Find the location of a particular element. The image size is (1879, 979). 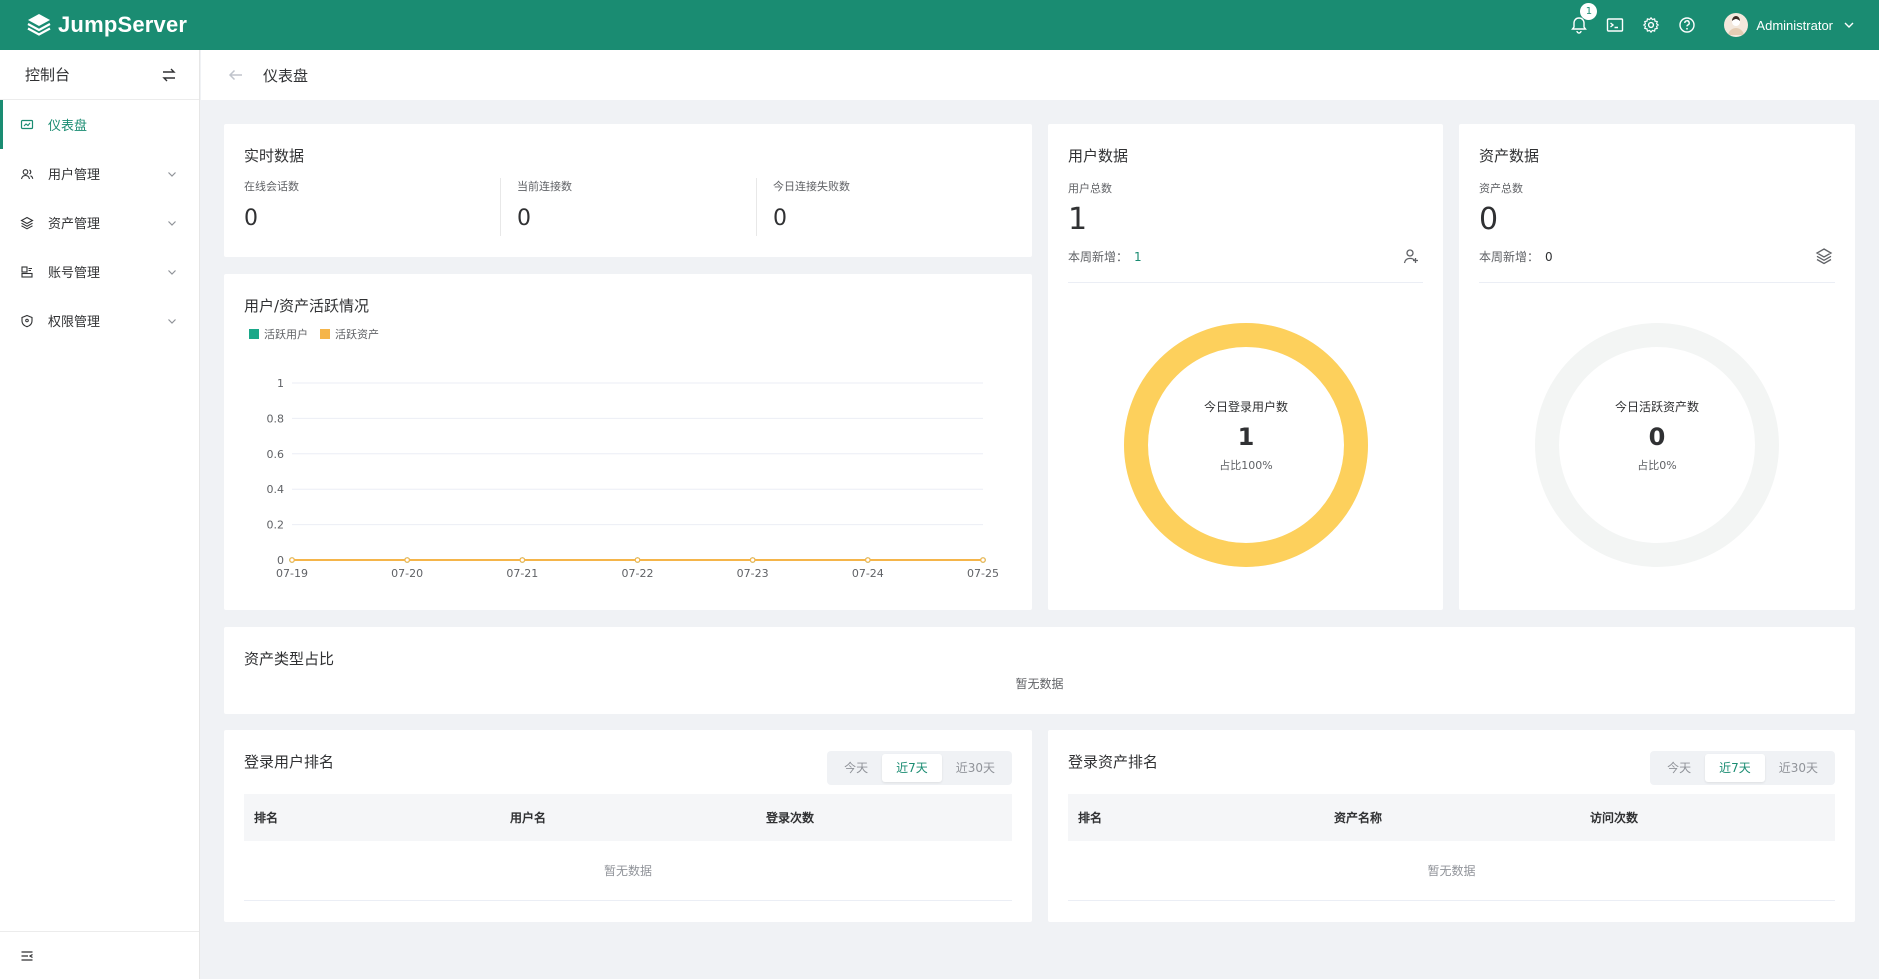

top-navbar: JumpServer 1 Administrator is located at coordinates (939, 25).